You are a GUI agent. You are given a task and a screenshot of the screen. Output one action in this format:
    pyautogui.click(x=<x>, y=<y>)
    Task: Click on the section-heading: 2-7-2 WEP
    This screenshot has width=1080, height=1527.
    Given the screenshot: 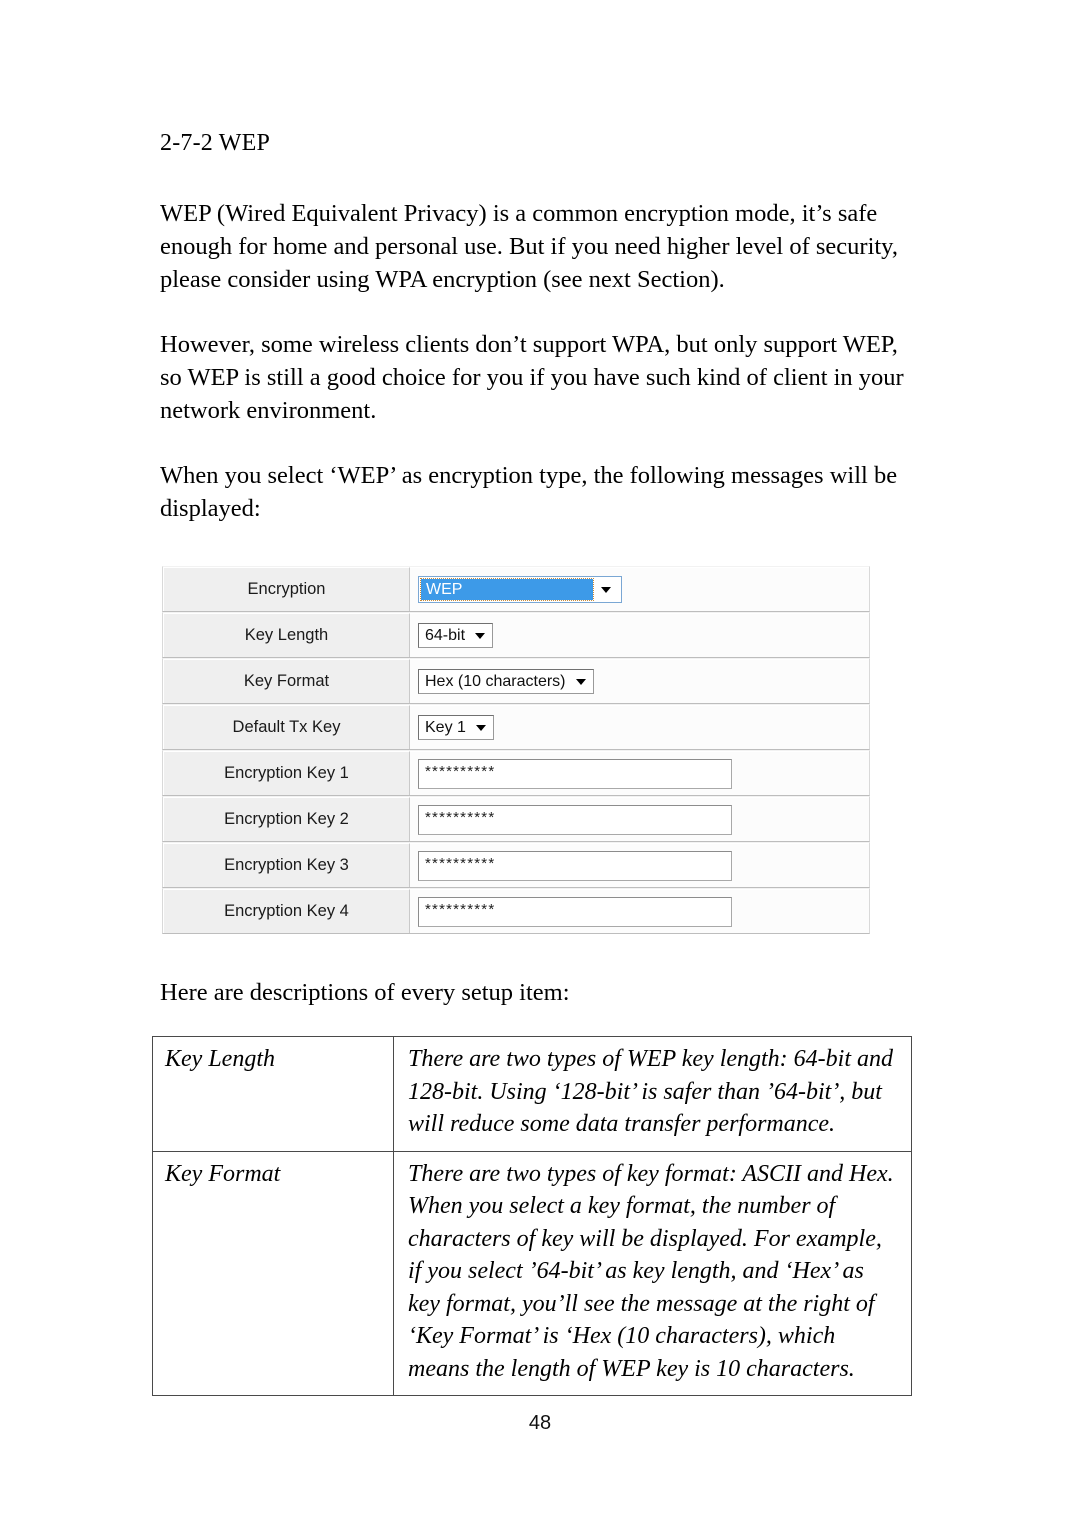 What is the action you would take?
    pyautogui.click(x=215, y=143)
    